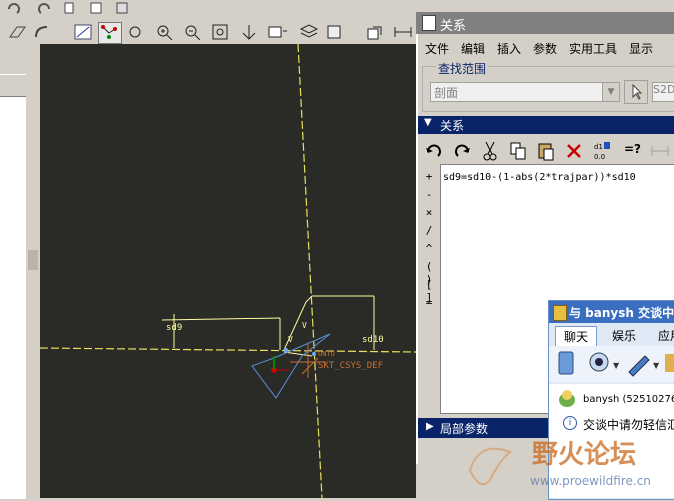 This screenshot has height=501, width=674. What do you see at coordinates (44, 33) in the screenshot?
I see `pipe-icon` at bounding box center [44, 33].